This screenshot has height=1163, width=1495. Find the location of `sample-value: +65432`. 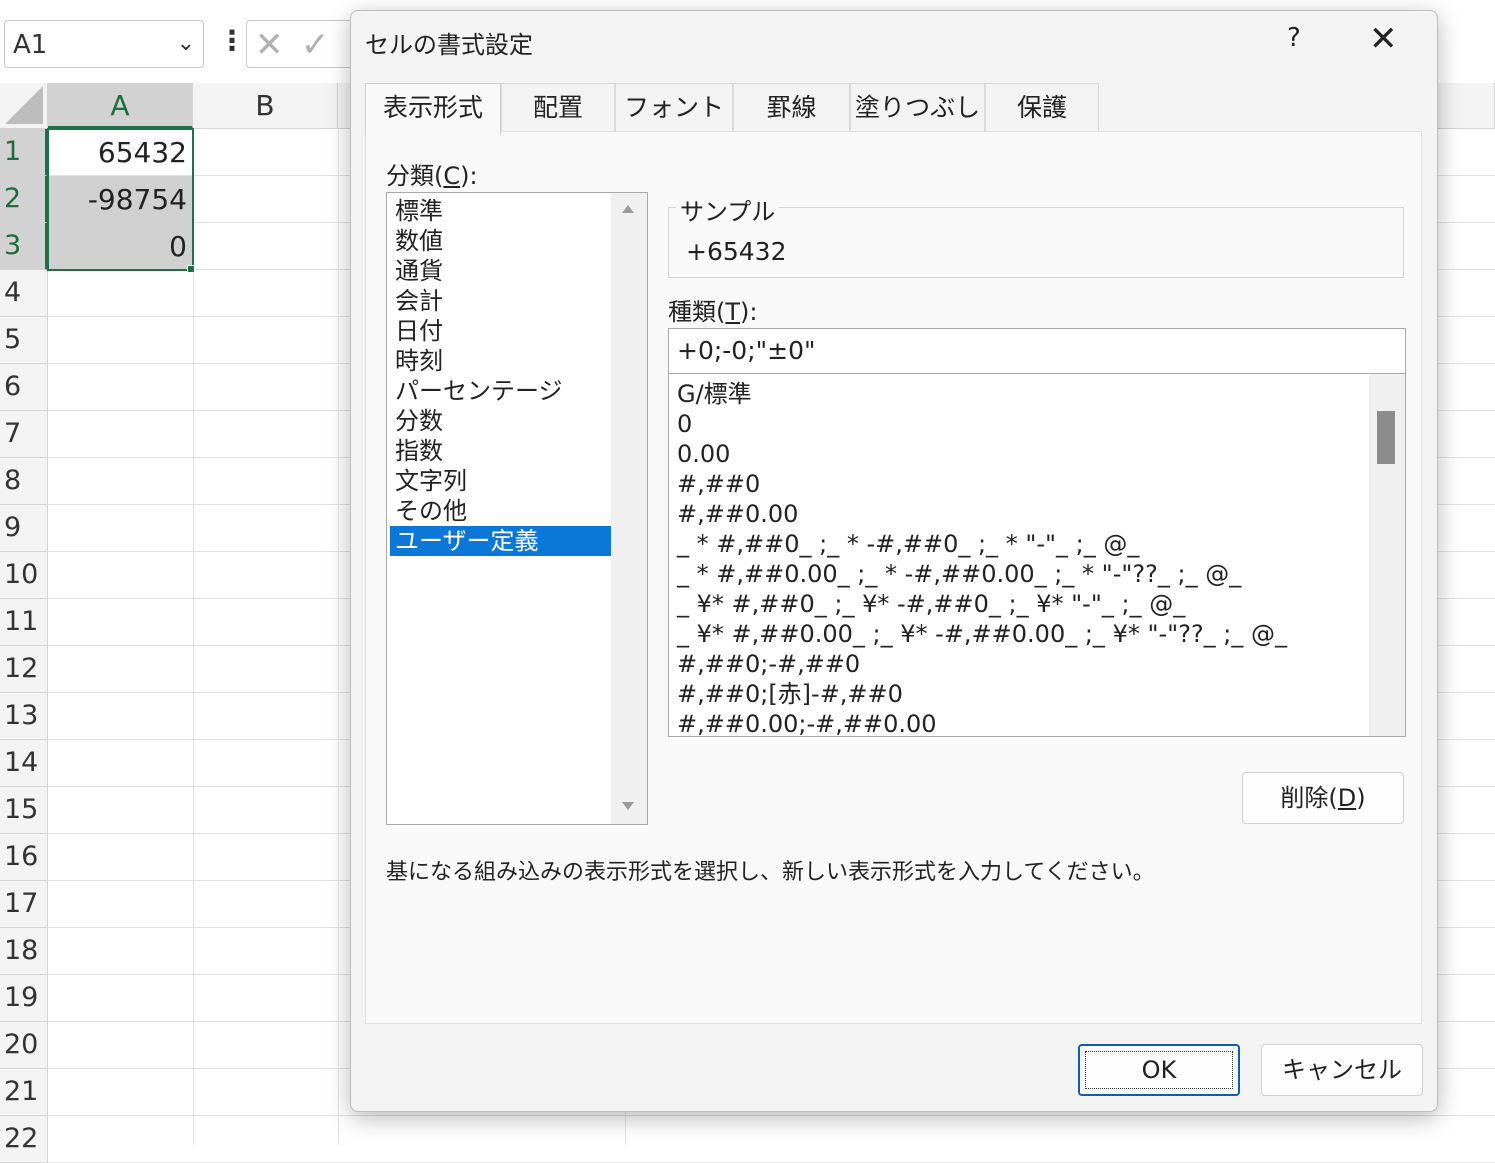

sample-value: +65432 is located at coordinates (736, 251).